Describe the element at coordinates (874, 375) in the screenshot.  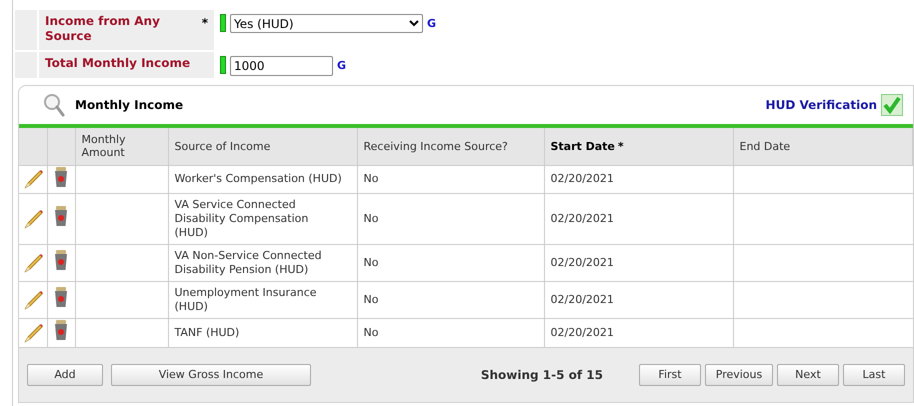
I see `pagination-button: Last` at that location.